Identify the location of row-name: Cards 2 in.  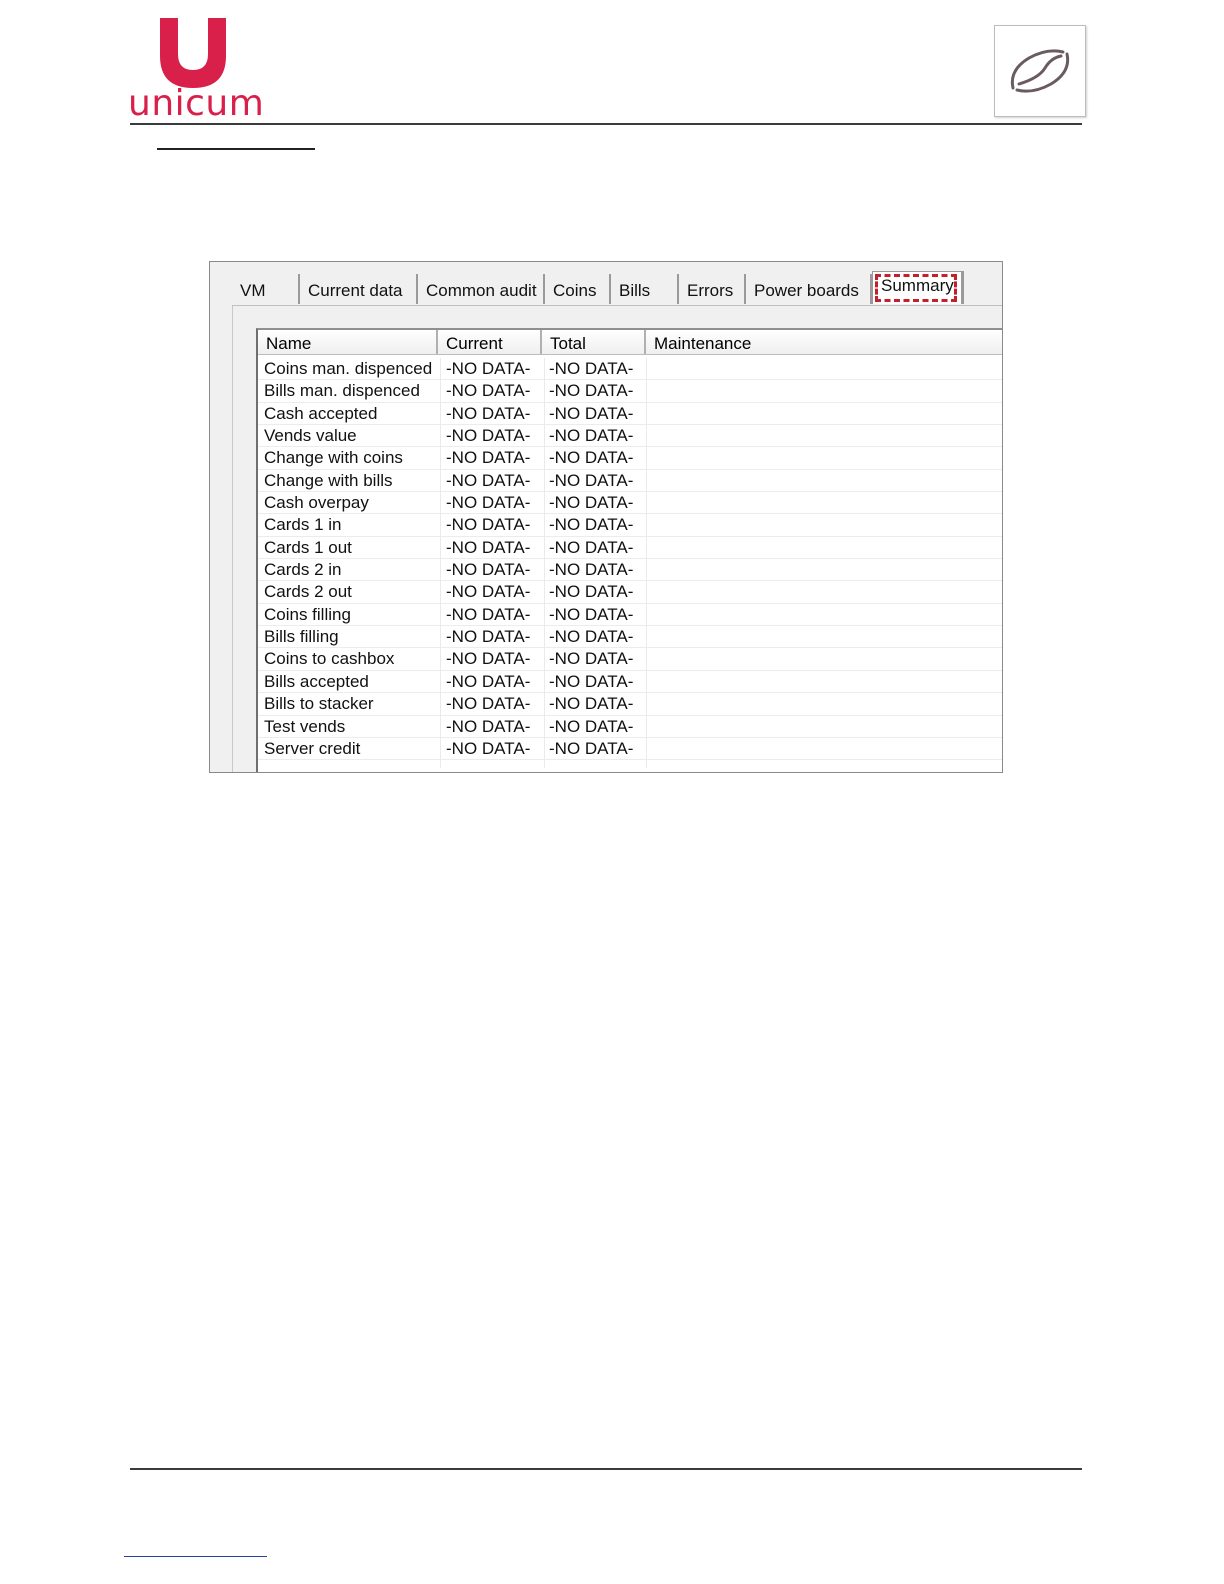
(303, 570).